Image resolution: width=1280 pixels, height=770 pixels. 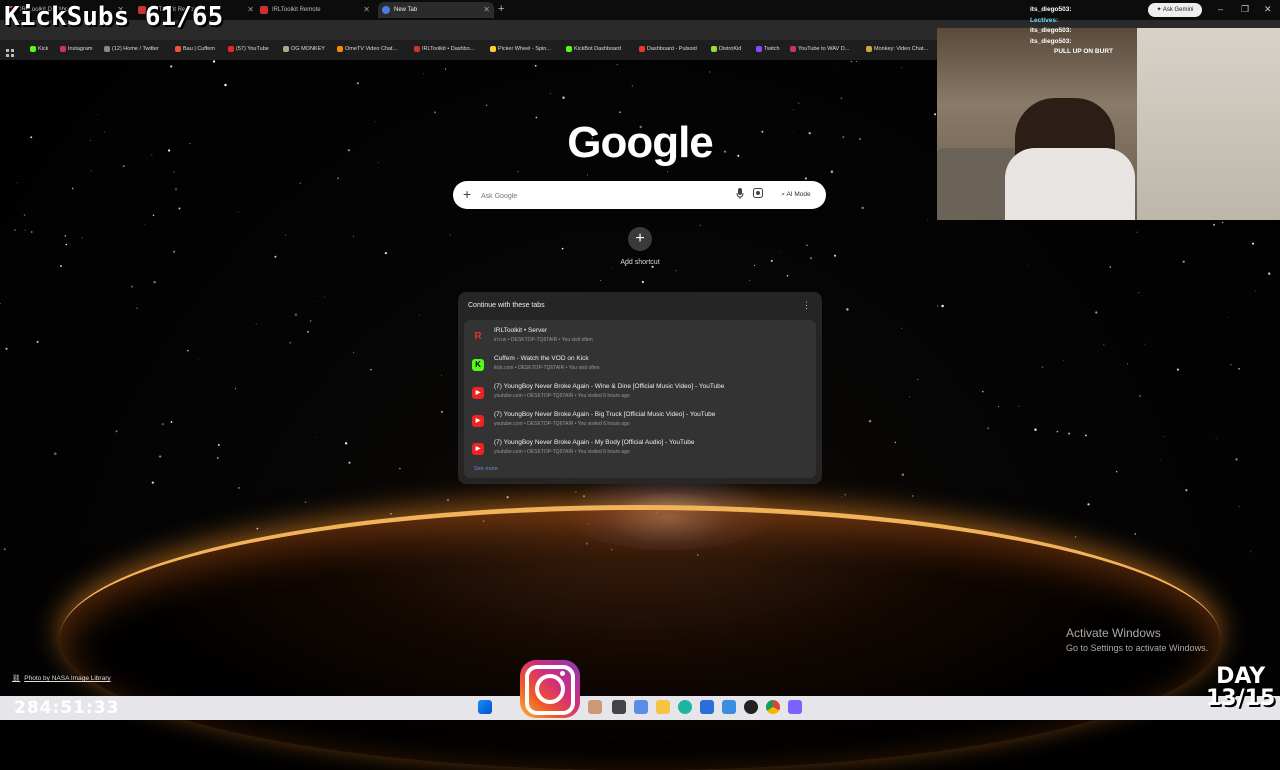 I want to click on plus-icon: +, so click(x=467, y=194).